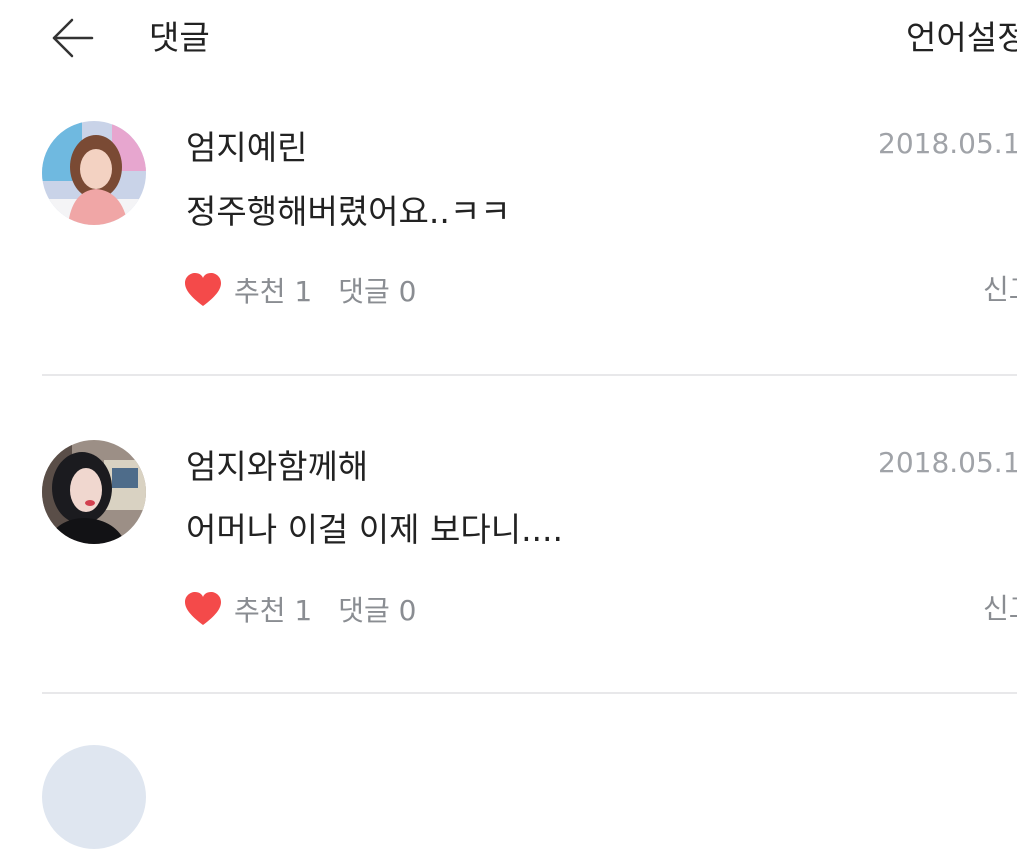 This screenshot has width=1017, height=849. What do you see at coordinates (203, 609) in the screenshot?
I see `heart-icon` at bounding box center [203, 609].